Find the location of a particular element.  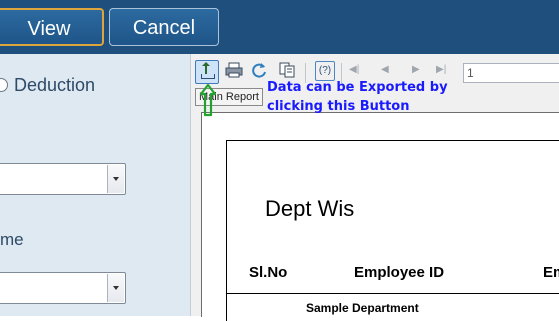

arrow-up-icon is located at coordinates (208, 100).